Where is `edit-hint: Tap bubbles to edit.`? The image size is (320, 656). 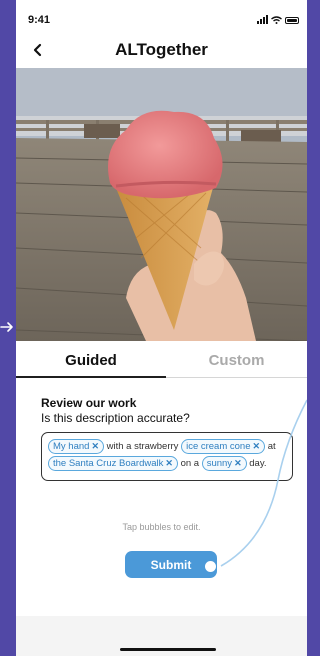
edit-hint: Tap bubbles to edit. is located at coordinates (161, 527).